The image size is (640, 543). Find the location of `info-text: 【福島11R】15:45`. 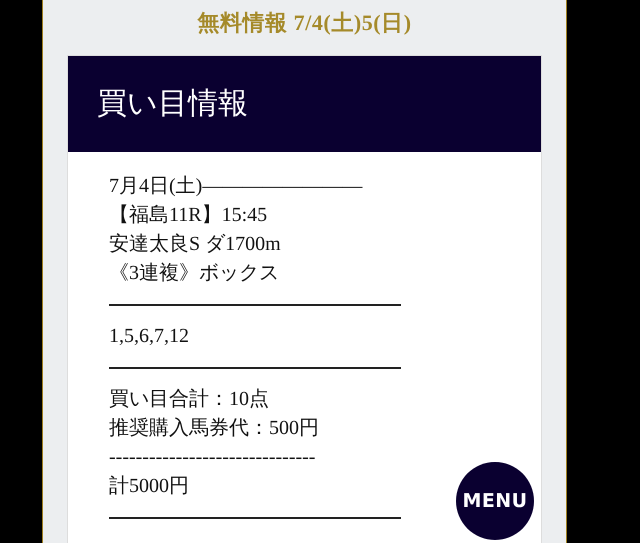

info-text: 【福島11R】15:45 is located at coordinates (188, 215).